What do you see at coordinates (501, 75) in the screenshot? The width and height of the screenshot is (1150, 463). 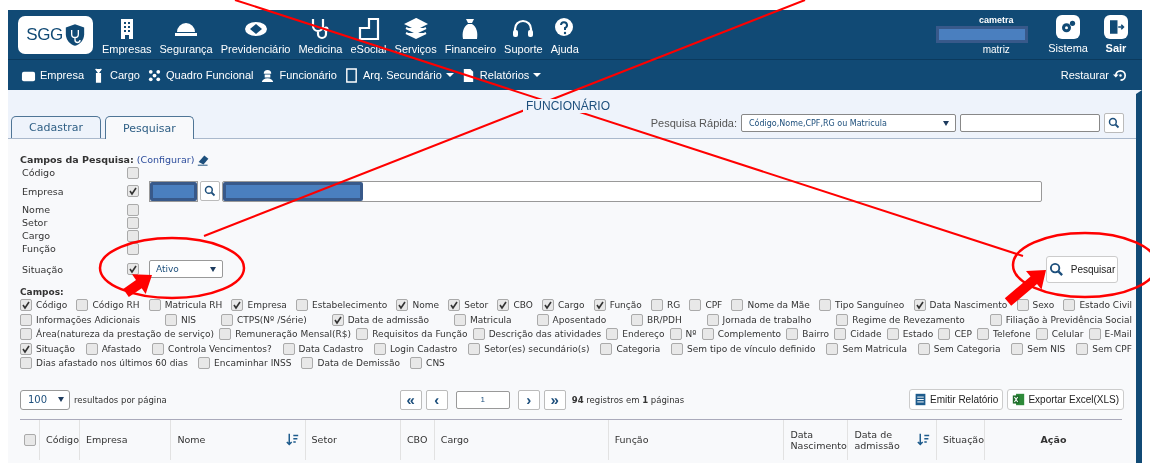 I see `subnav-item: Relatórios` at bounding box center [501, 75].